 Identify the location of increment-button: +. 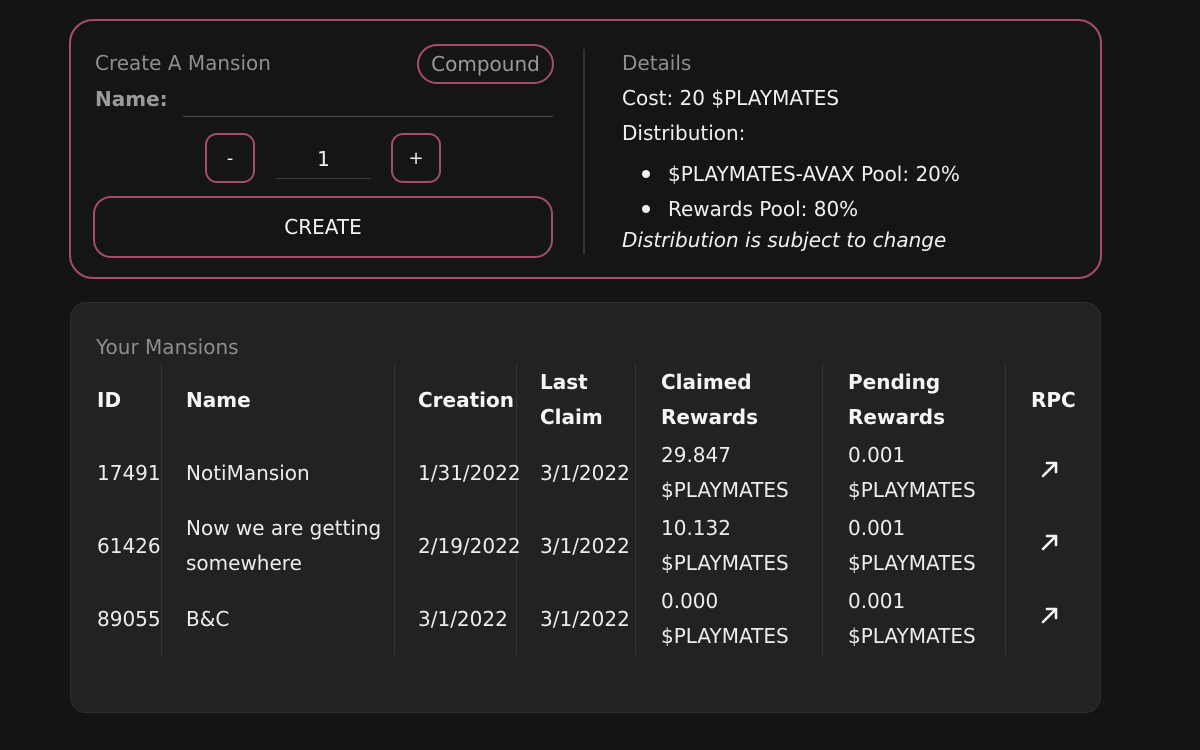
(416, 158).